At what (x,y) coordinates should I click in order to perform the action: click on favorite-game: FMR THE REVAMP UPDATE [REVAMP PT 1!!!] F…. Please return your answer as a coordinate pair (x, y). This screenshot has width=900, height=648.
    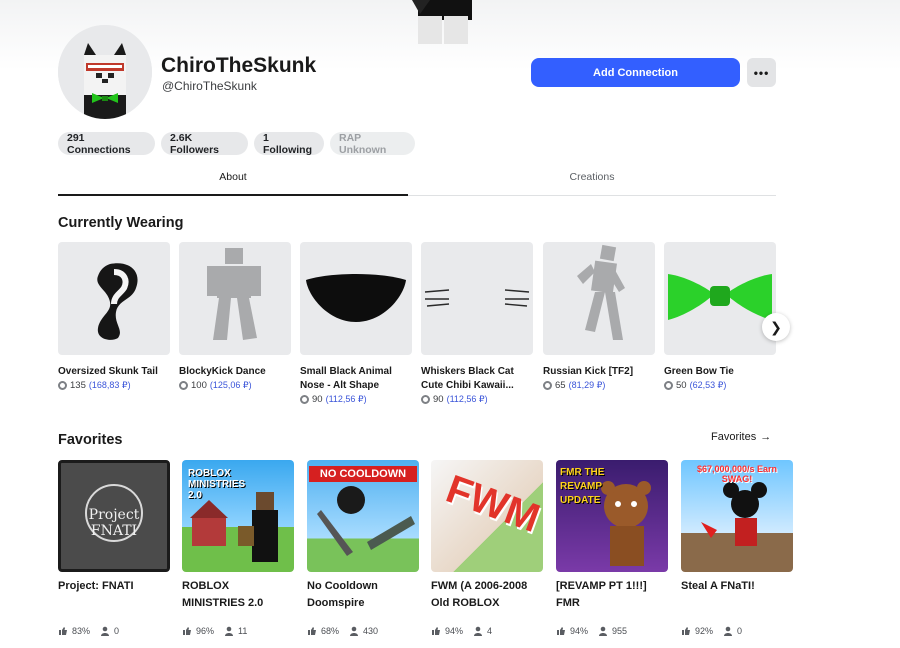
    Looking at the image, I should click on (612, 548).